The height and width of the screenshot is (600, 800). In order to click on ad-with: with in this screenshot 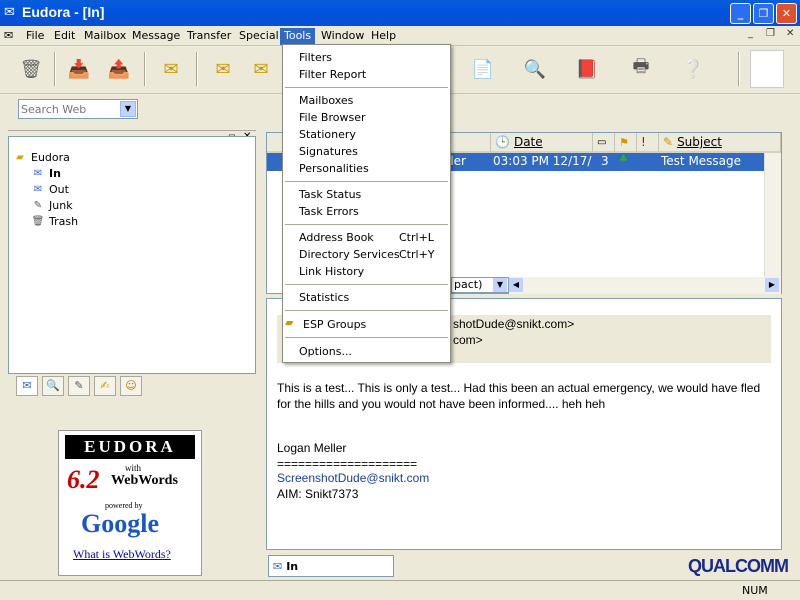, I will do `click(133, 468)`.